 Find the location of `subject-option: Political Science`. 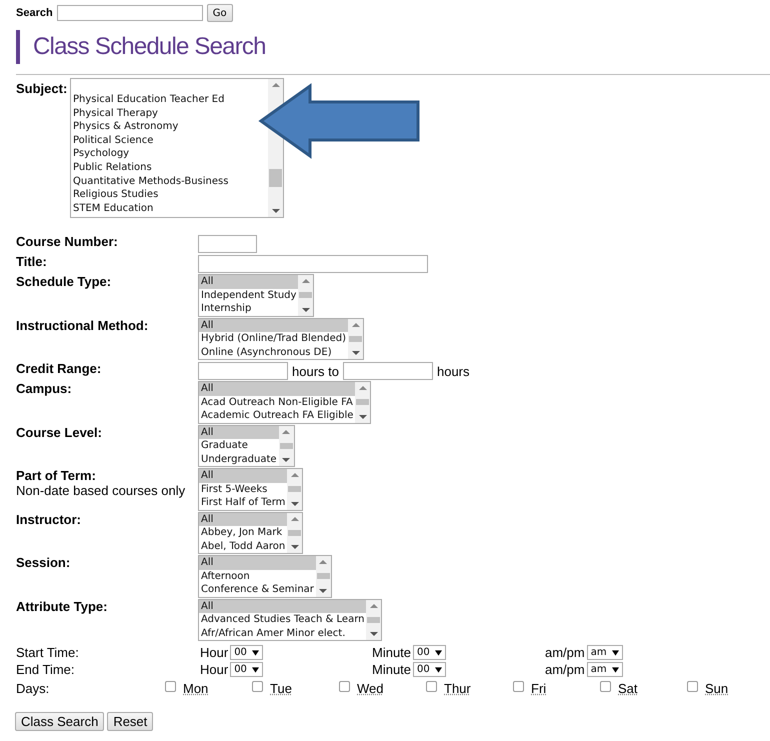

subject-option: Political Science is located at coordinates (169, 141).